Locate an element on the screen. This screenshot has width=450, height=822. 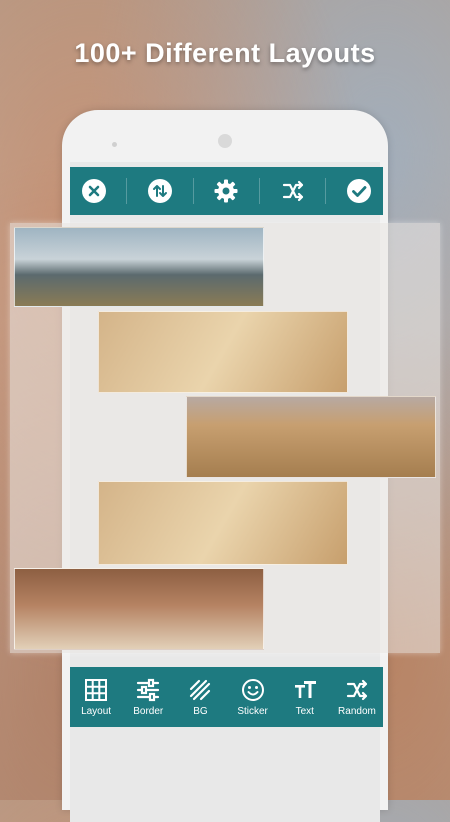
border-label: Border is located at coordinates (148, 711).